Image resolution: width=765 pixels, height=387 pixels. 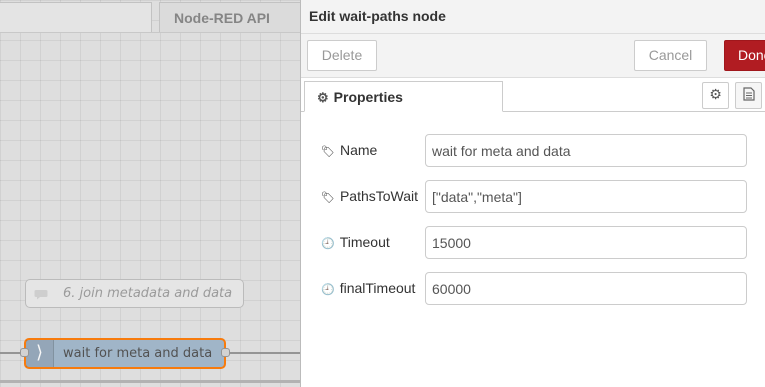 I want to click on wire-out, so click(x=264, y=353).